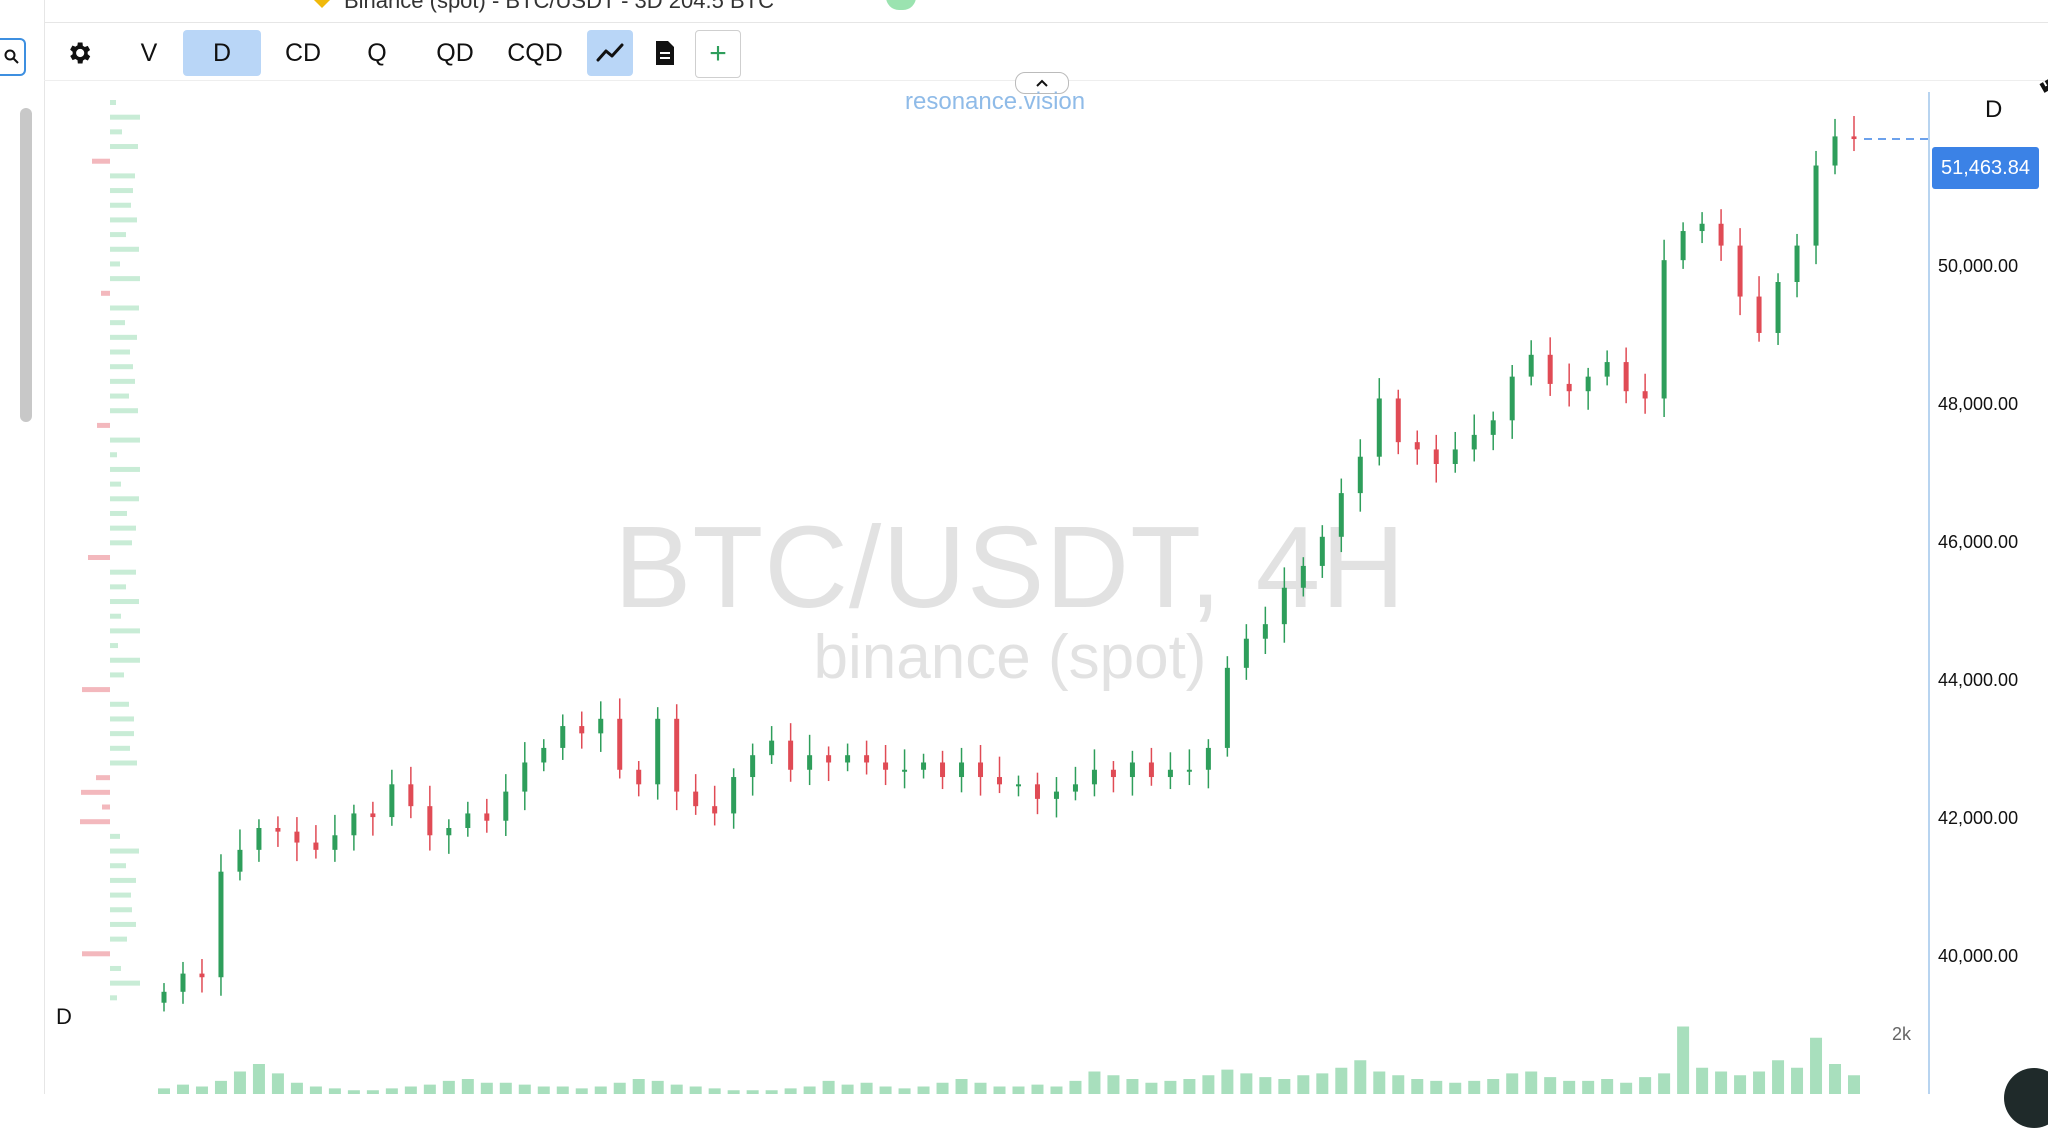 This screenshot has height=1128, width=2048. I want to click on mode-cqd-button: CQD, so click(535, 53).